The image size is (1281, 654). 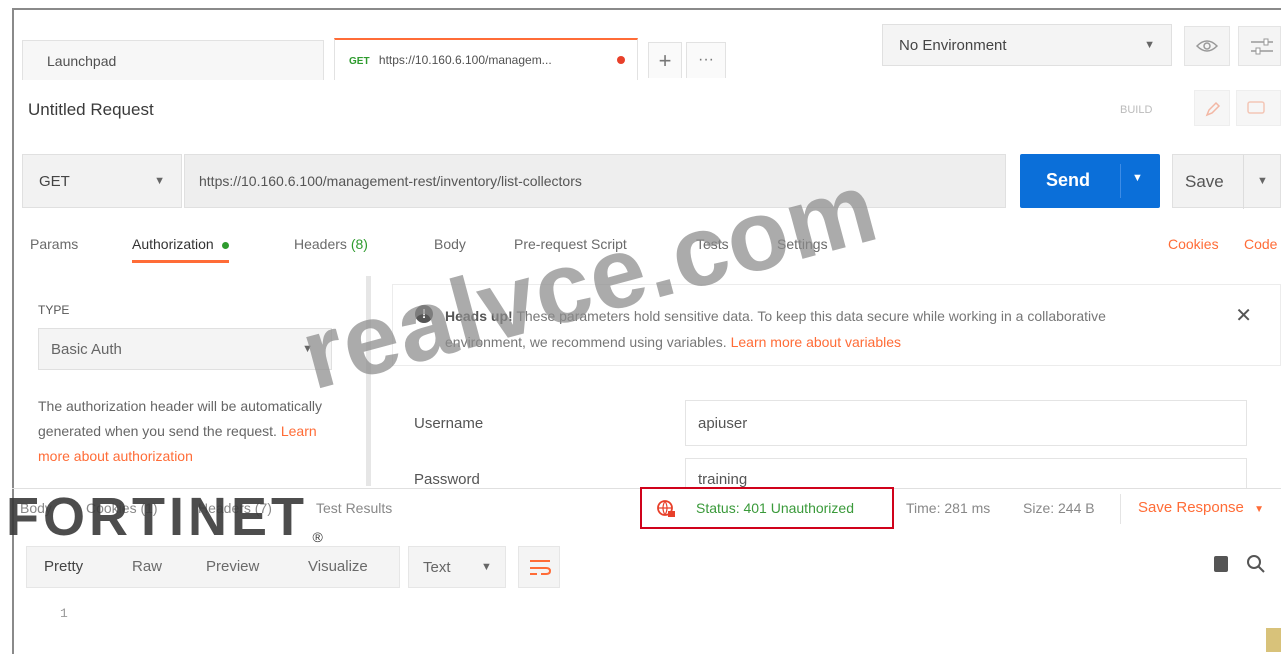 I want to click on wrap-lines-button, so click(x=539, y=567).